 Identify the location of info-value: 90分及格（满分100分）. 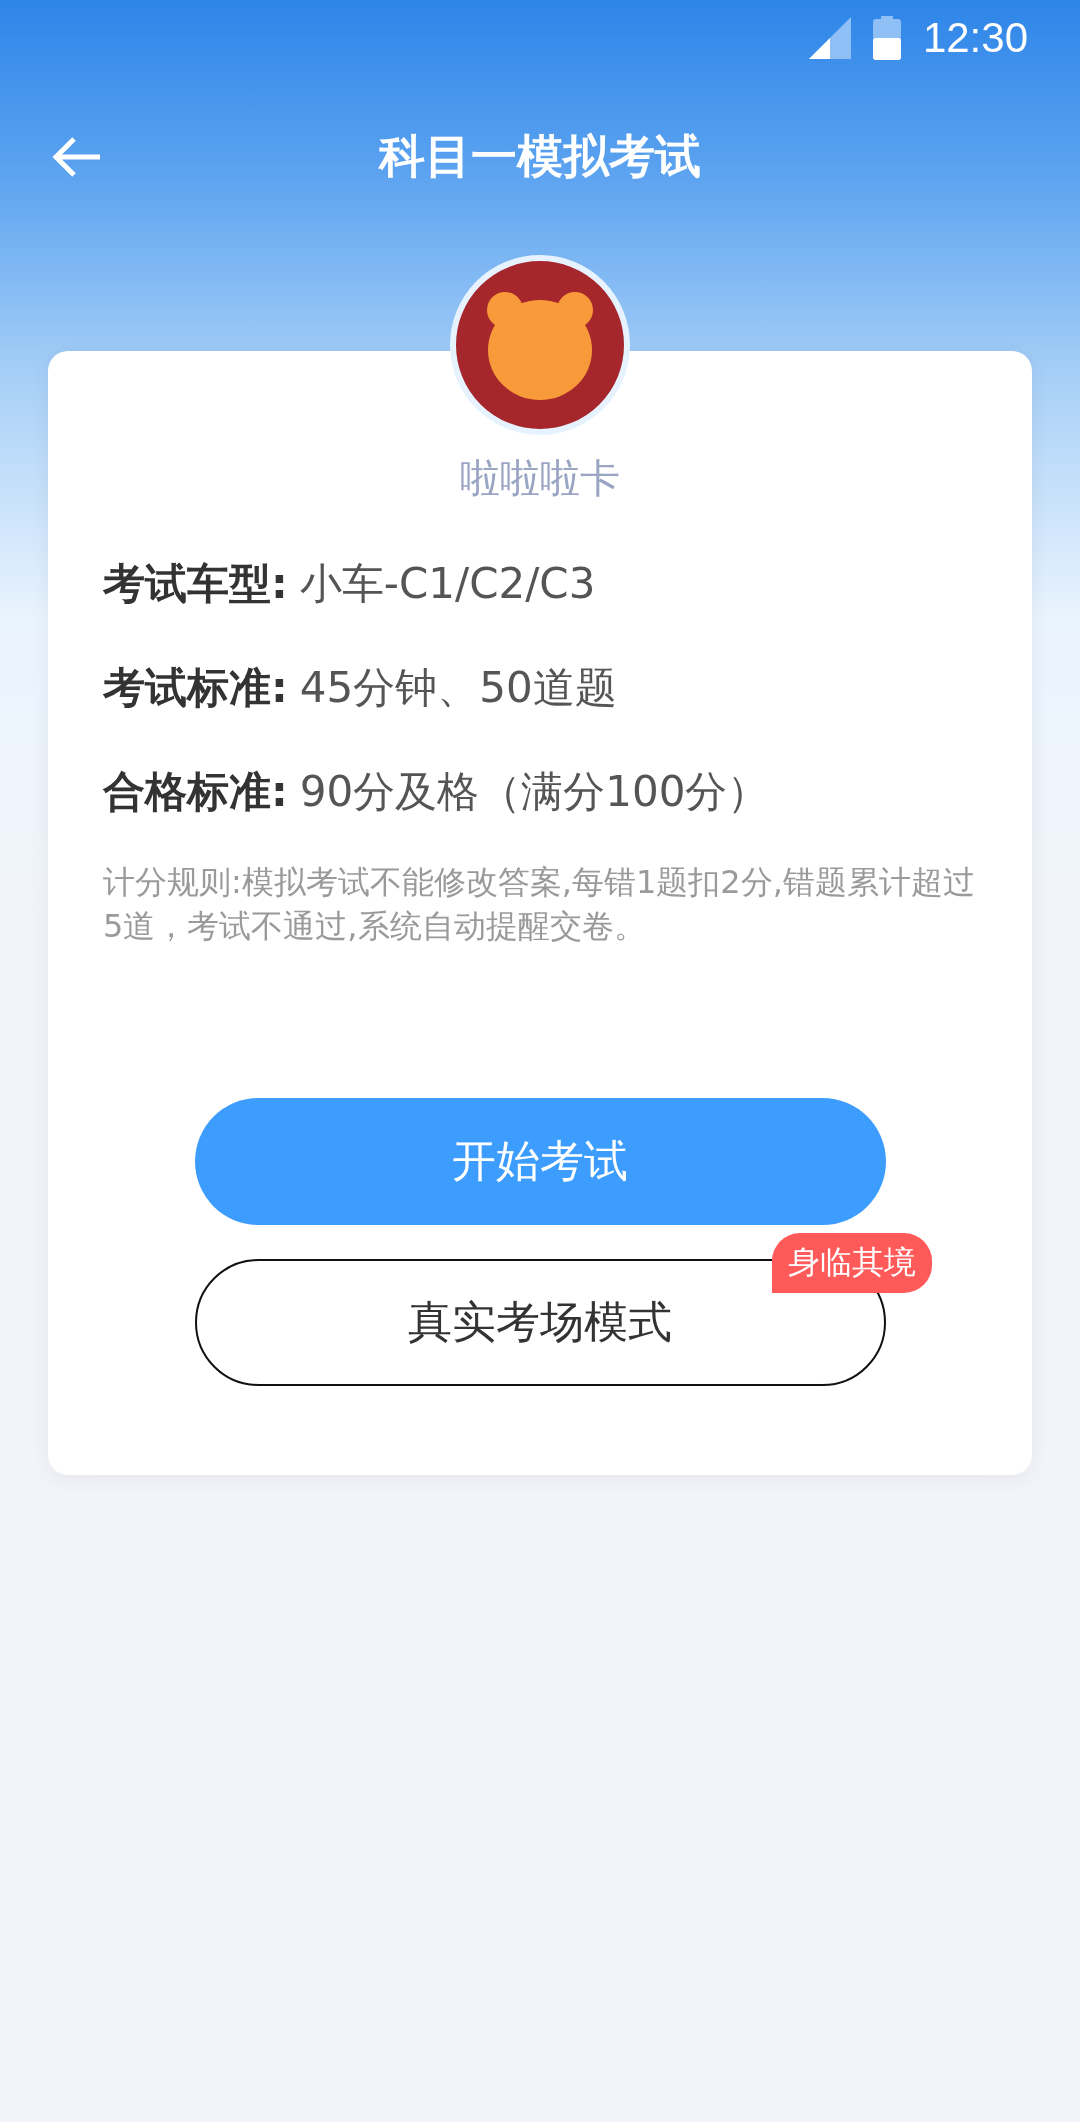
(534, 792).